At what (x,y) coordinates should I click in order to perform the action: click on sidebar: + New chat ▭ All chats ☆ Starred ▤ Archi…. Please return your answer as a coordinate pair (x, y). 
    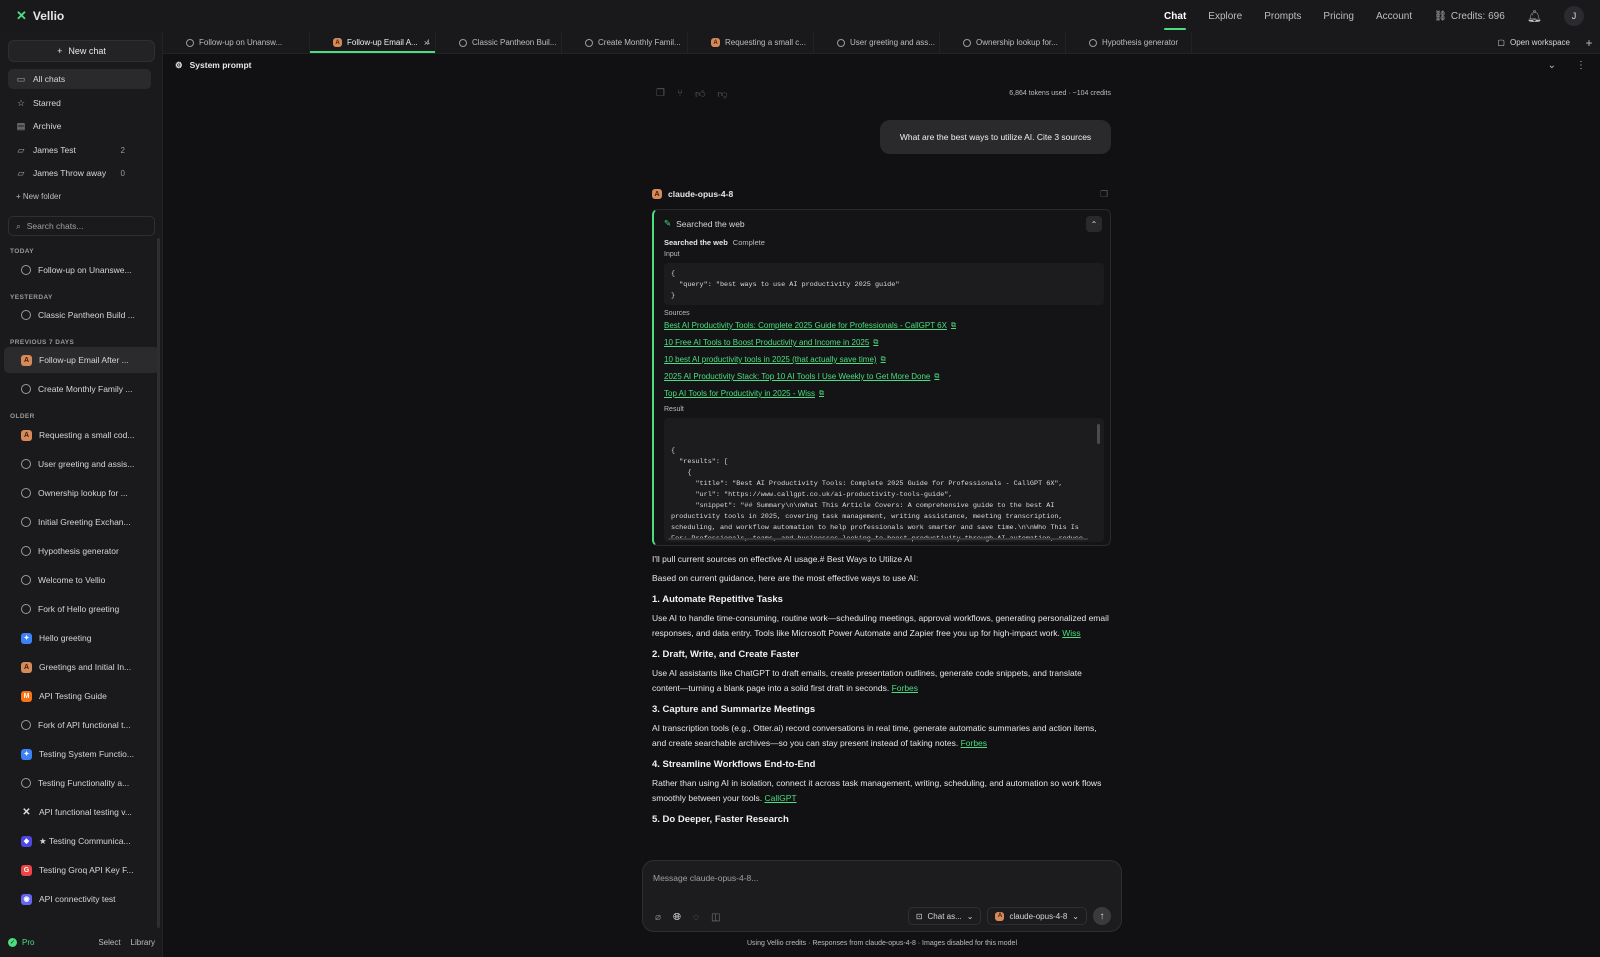
    Looking at the image, I should click on (81, 494).